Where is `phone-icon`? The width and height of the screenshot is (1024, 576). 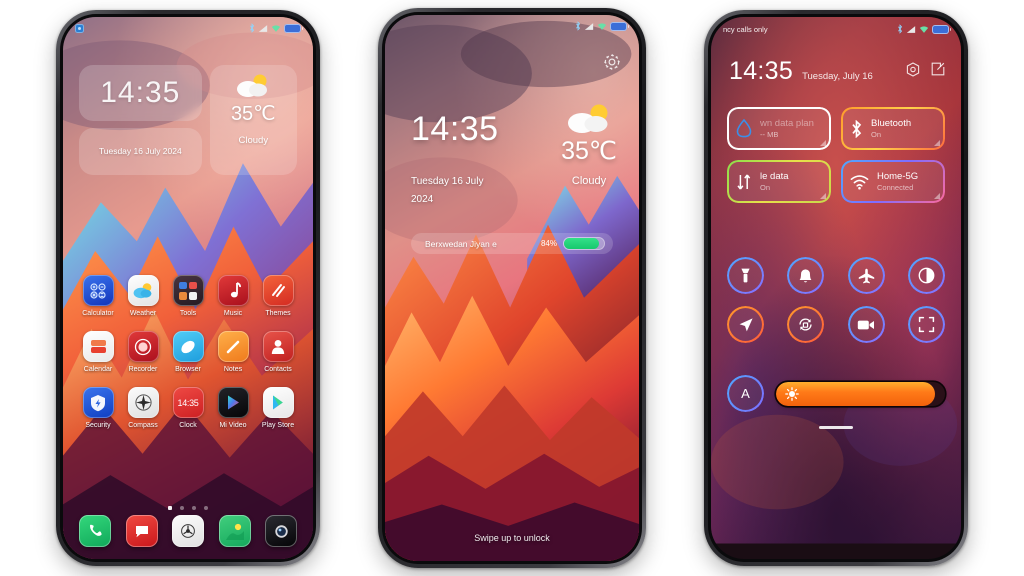
phone-icon is located at coordinates (95, 531).